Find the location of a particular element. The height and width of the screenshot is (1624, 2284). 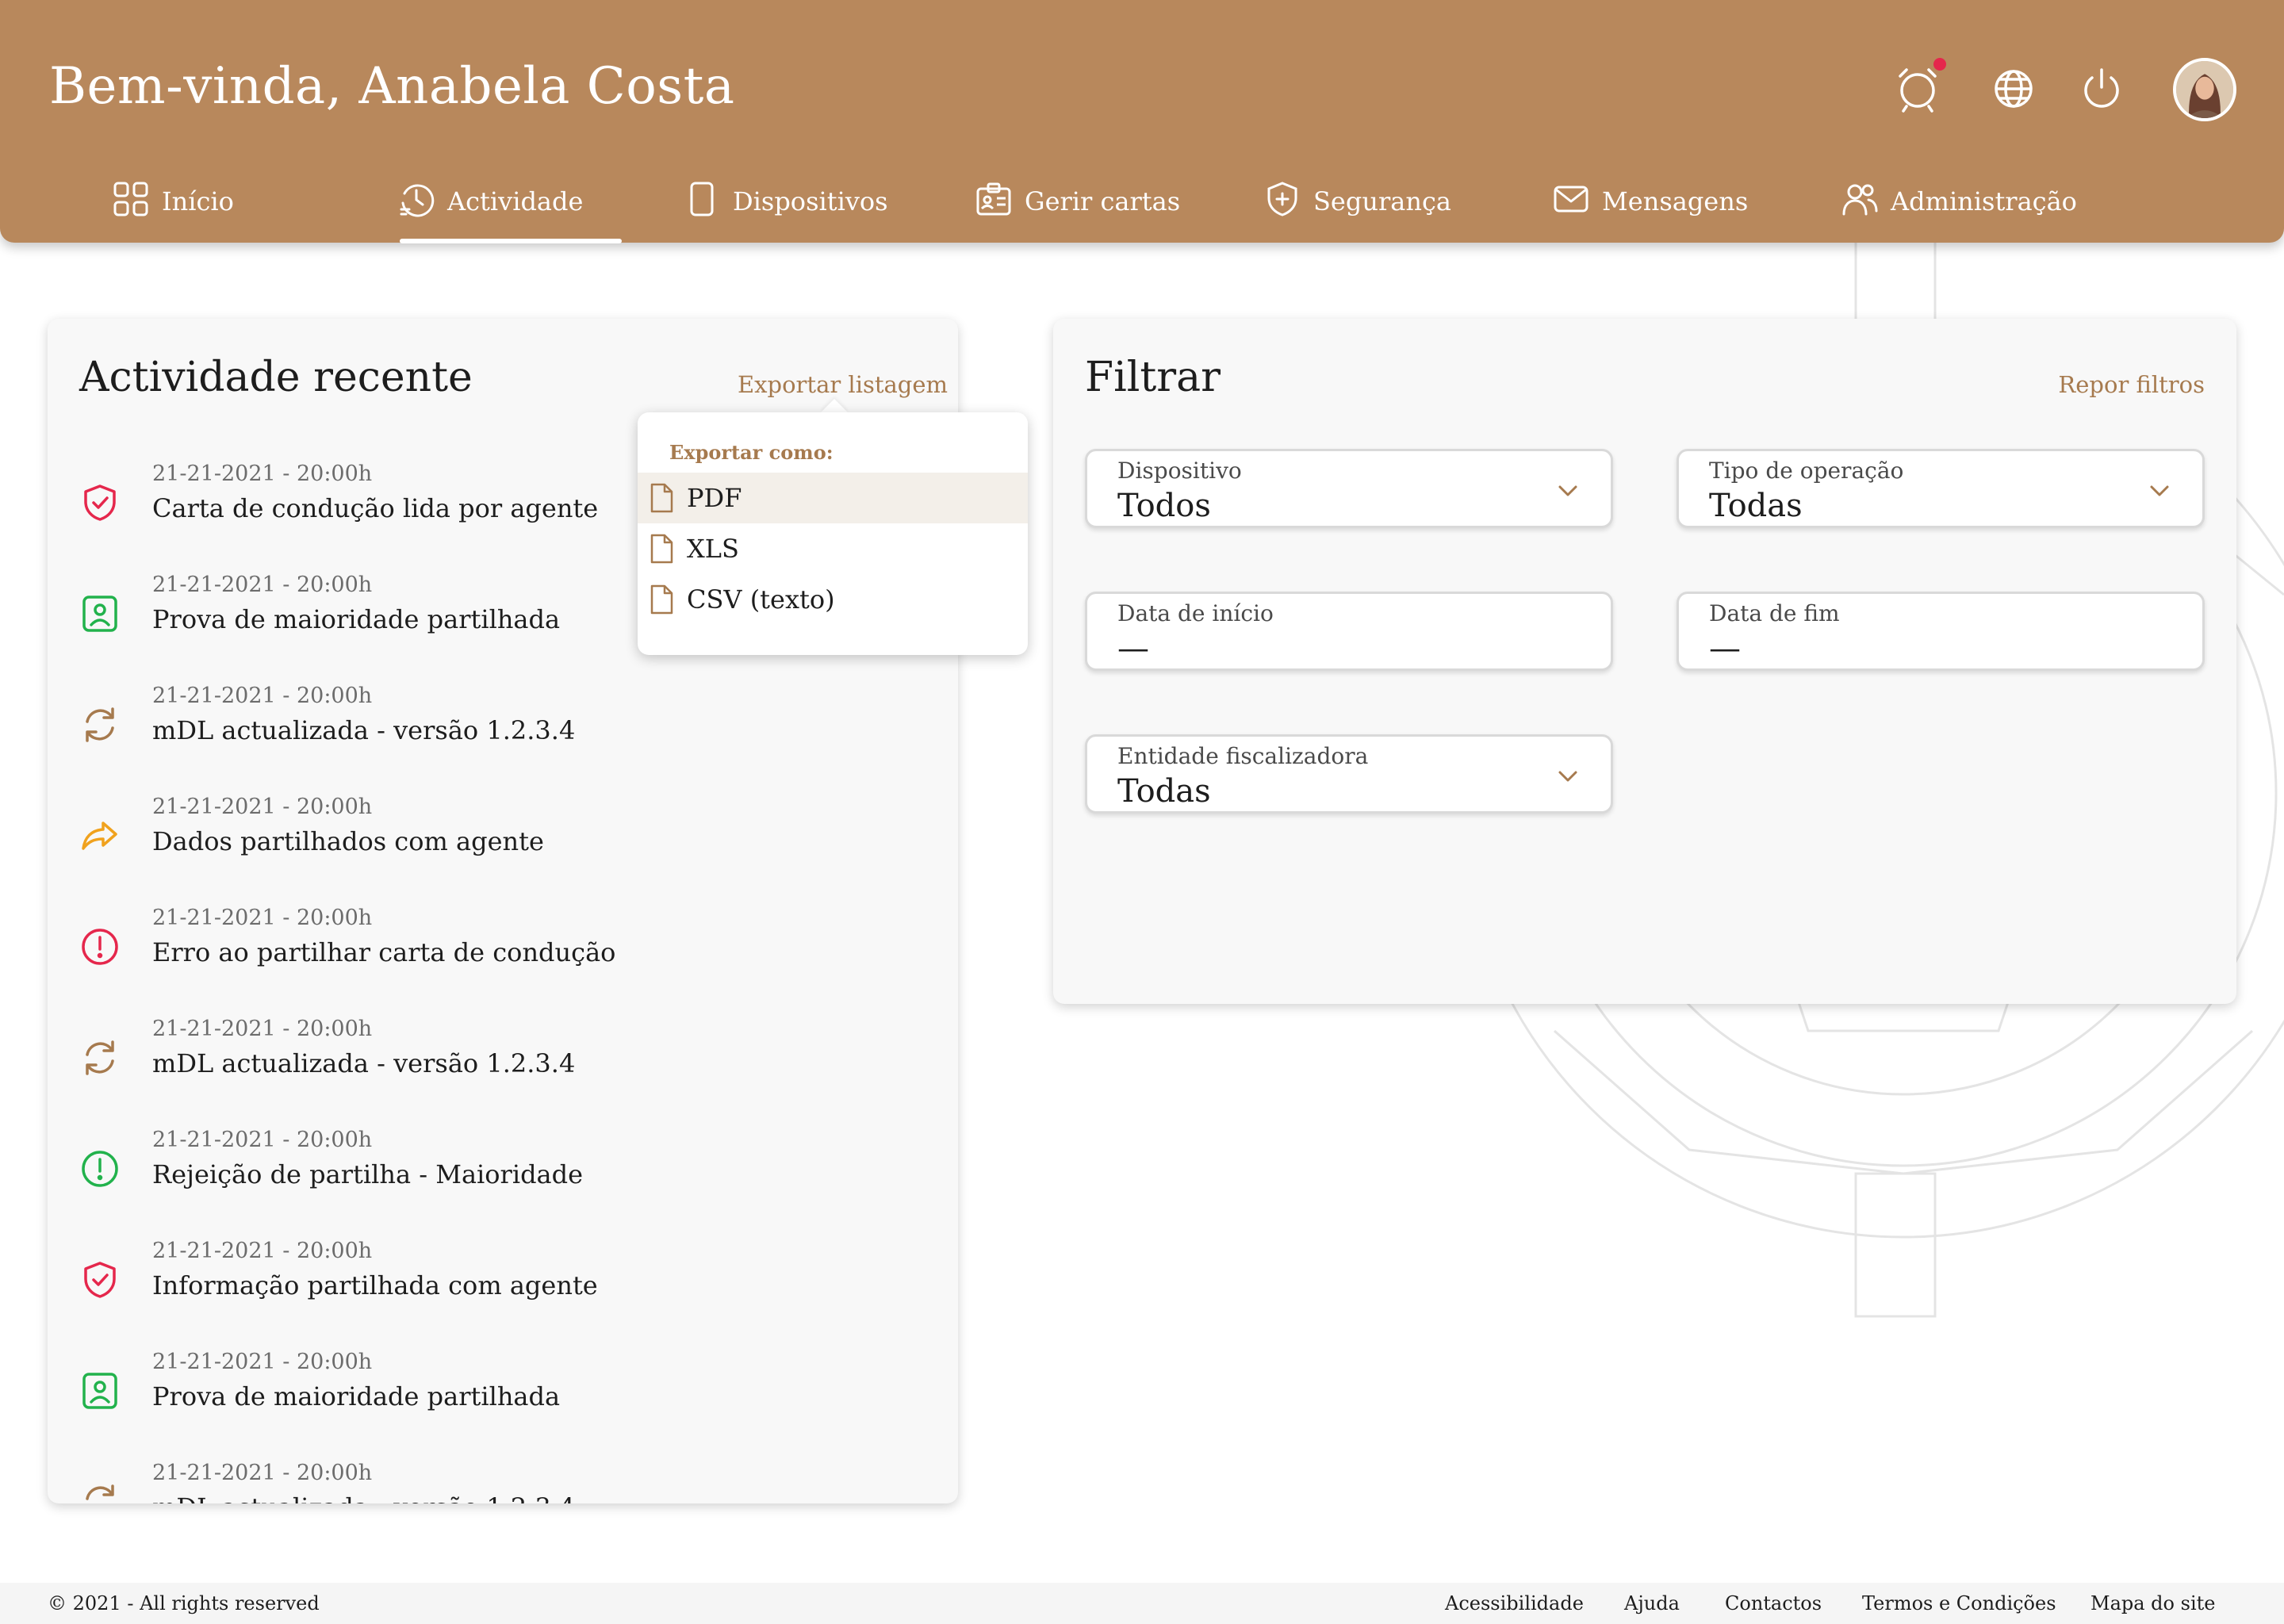

activity-text: Carta de condução lida por agente is located at coordinates (375, 508).